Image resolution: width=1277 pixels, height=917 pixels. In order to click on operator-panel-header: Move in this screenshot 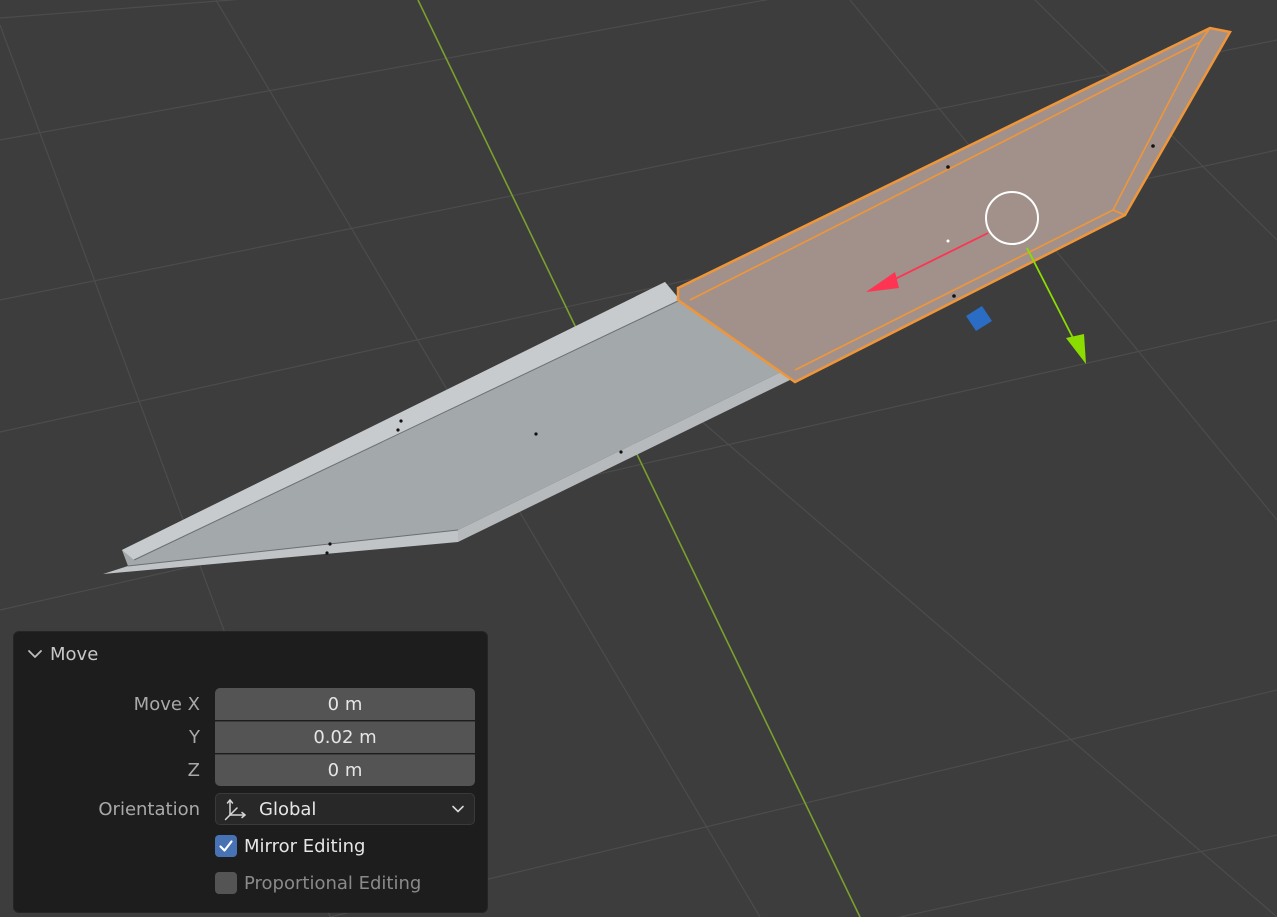, I will do `click(250, 654)`.